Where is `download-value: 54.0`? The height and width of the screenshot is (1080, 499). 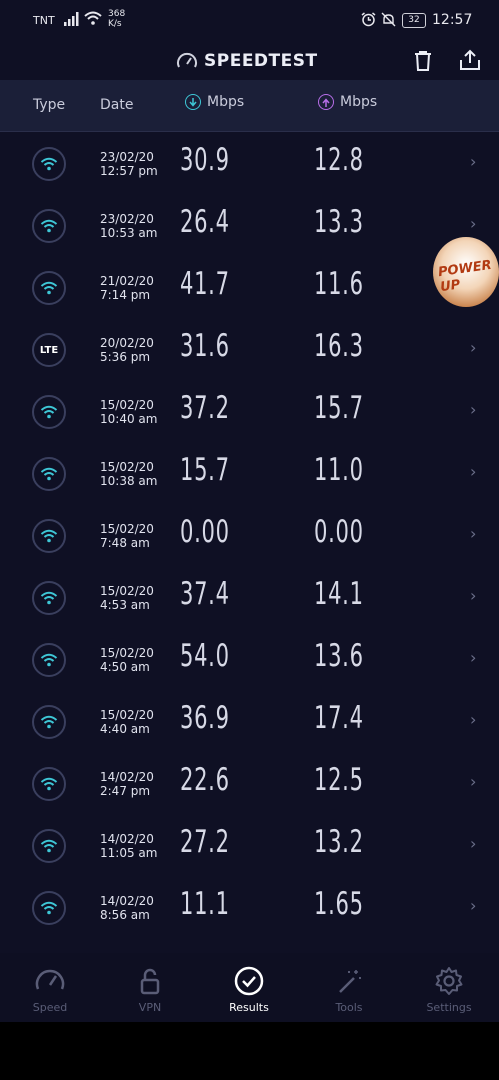
download-value: 54.0 is located at coordinates (205, 656).